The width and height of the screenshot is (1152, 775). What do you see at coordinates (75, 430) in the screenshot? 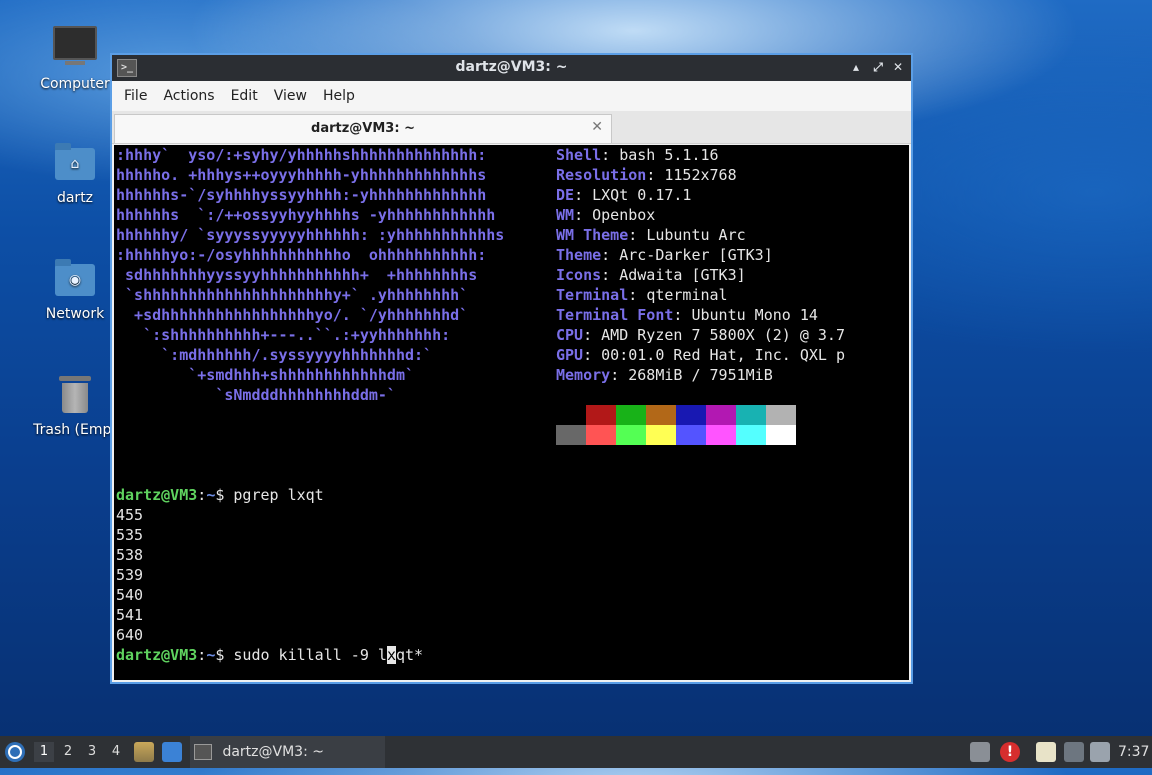
I see `desktop-icon-label: Trash (Empt` at bounding box center [75, 430].